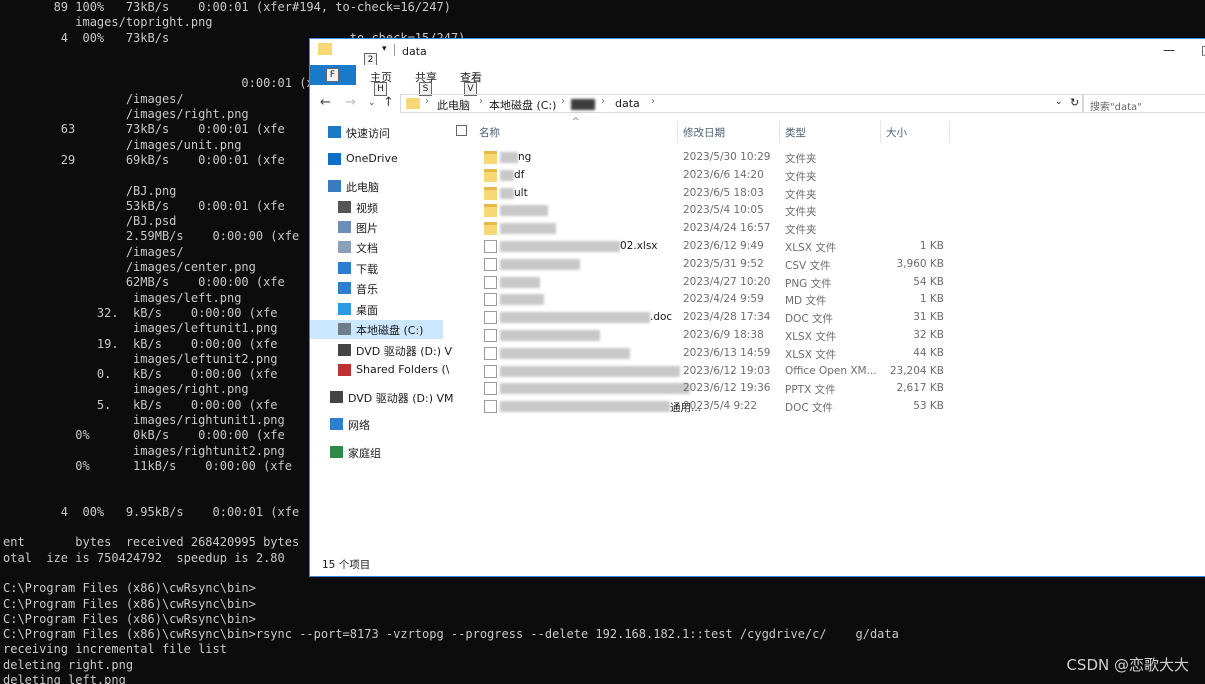 The width and height of the screenshot is (1205, 684). I want to click on back-arrow-icon: ←, so click(325, 102).